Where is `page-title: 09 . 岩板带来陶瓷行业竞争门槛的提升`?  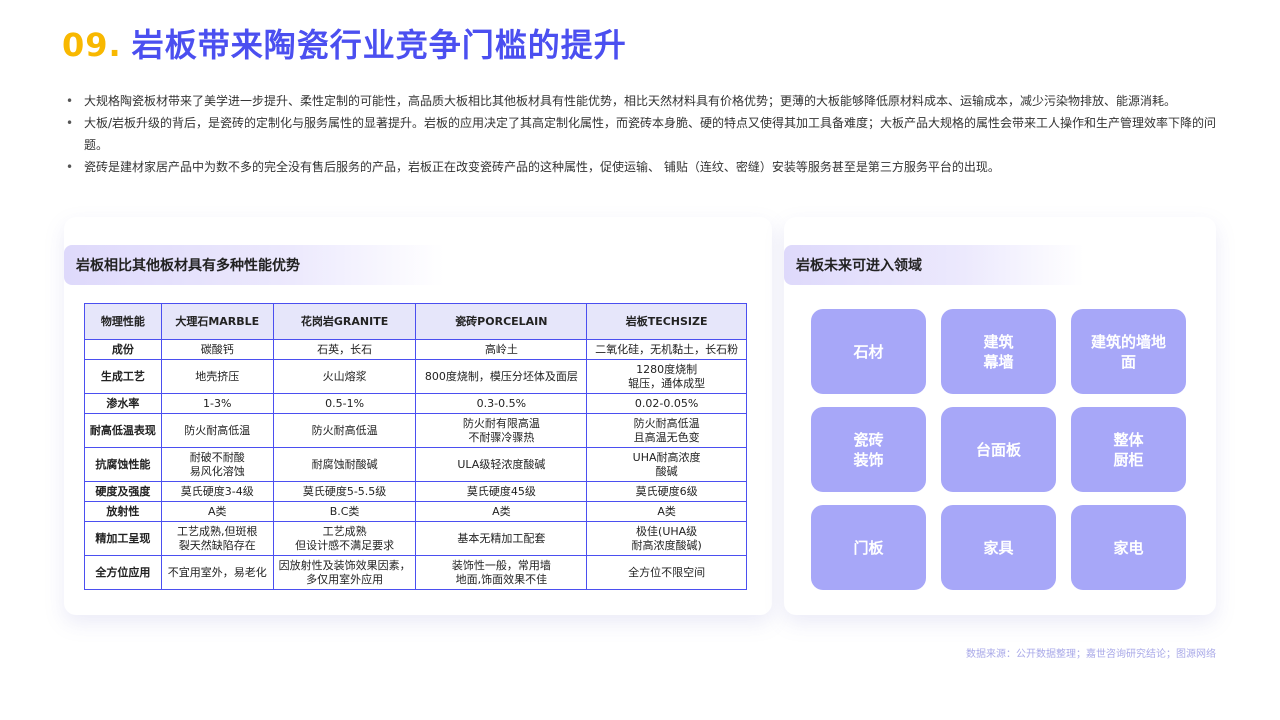
page-title: 09 . 岩板带来陶瓷行业竞争门槛的提升 is located at coordinates (344, 43).